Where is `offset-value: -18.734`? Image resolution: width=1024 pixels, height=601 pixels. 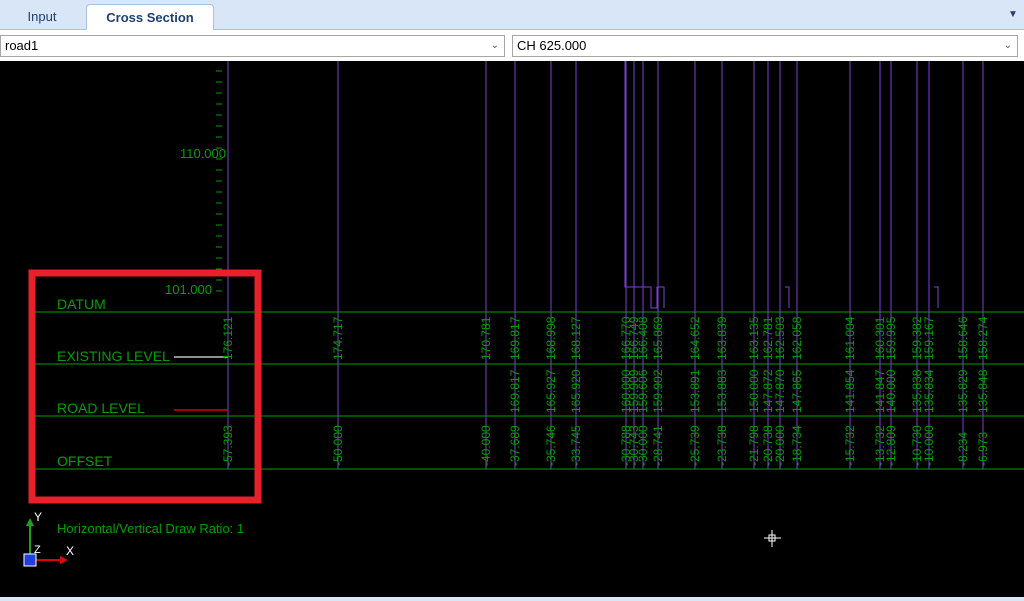
offset-value: -18.734 is located at coordinates (797, 445).